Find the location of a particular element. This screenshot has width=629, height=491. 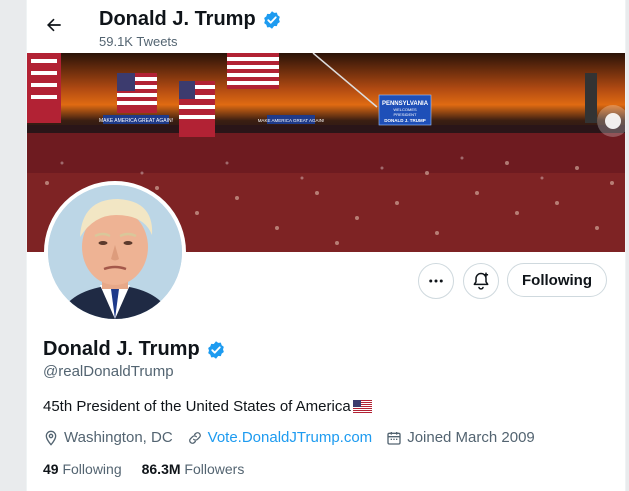

avatar is located at coordinates (115, 252).